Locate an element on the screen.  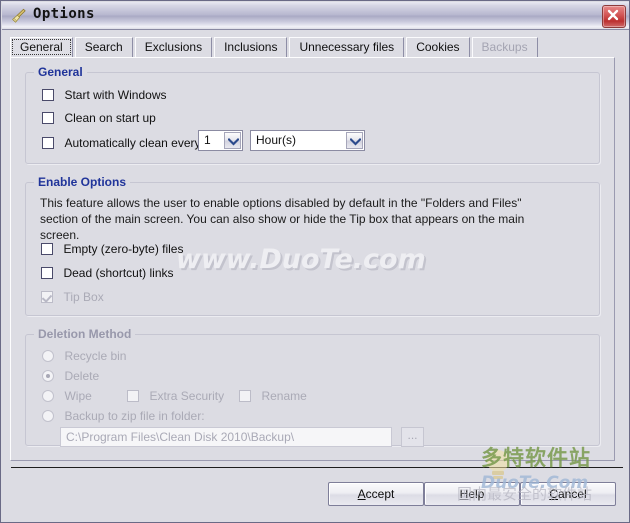
window-title: Options is located at coordinates (64, 14).